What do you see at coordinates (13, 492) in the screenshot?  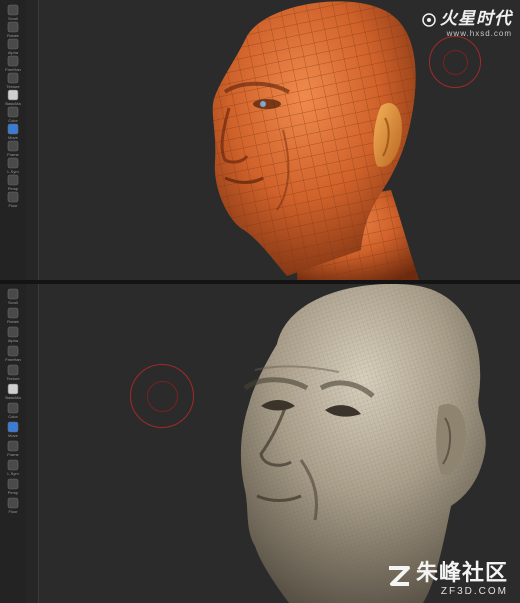 I see `toolbar-label: Persp` at bounding box center [13, 492].